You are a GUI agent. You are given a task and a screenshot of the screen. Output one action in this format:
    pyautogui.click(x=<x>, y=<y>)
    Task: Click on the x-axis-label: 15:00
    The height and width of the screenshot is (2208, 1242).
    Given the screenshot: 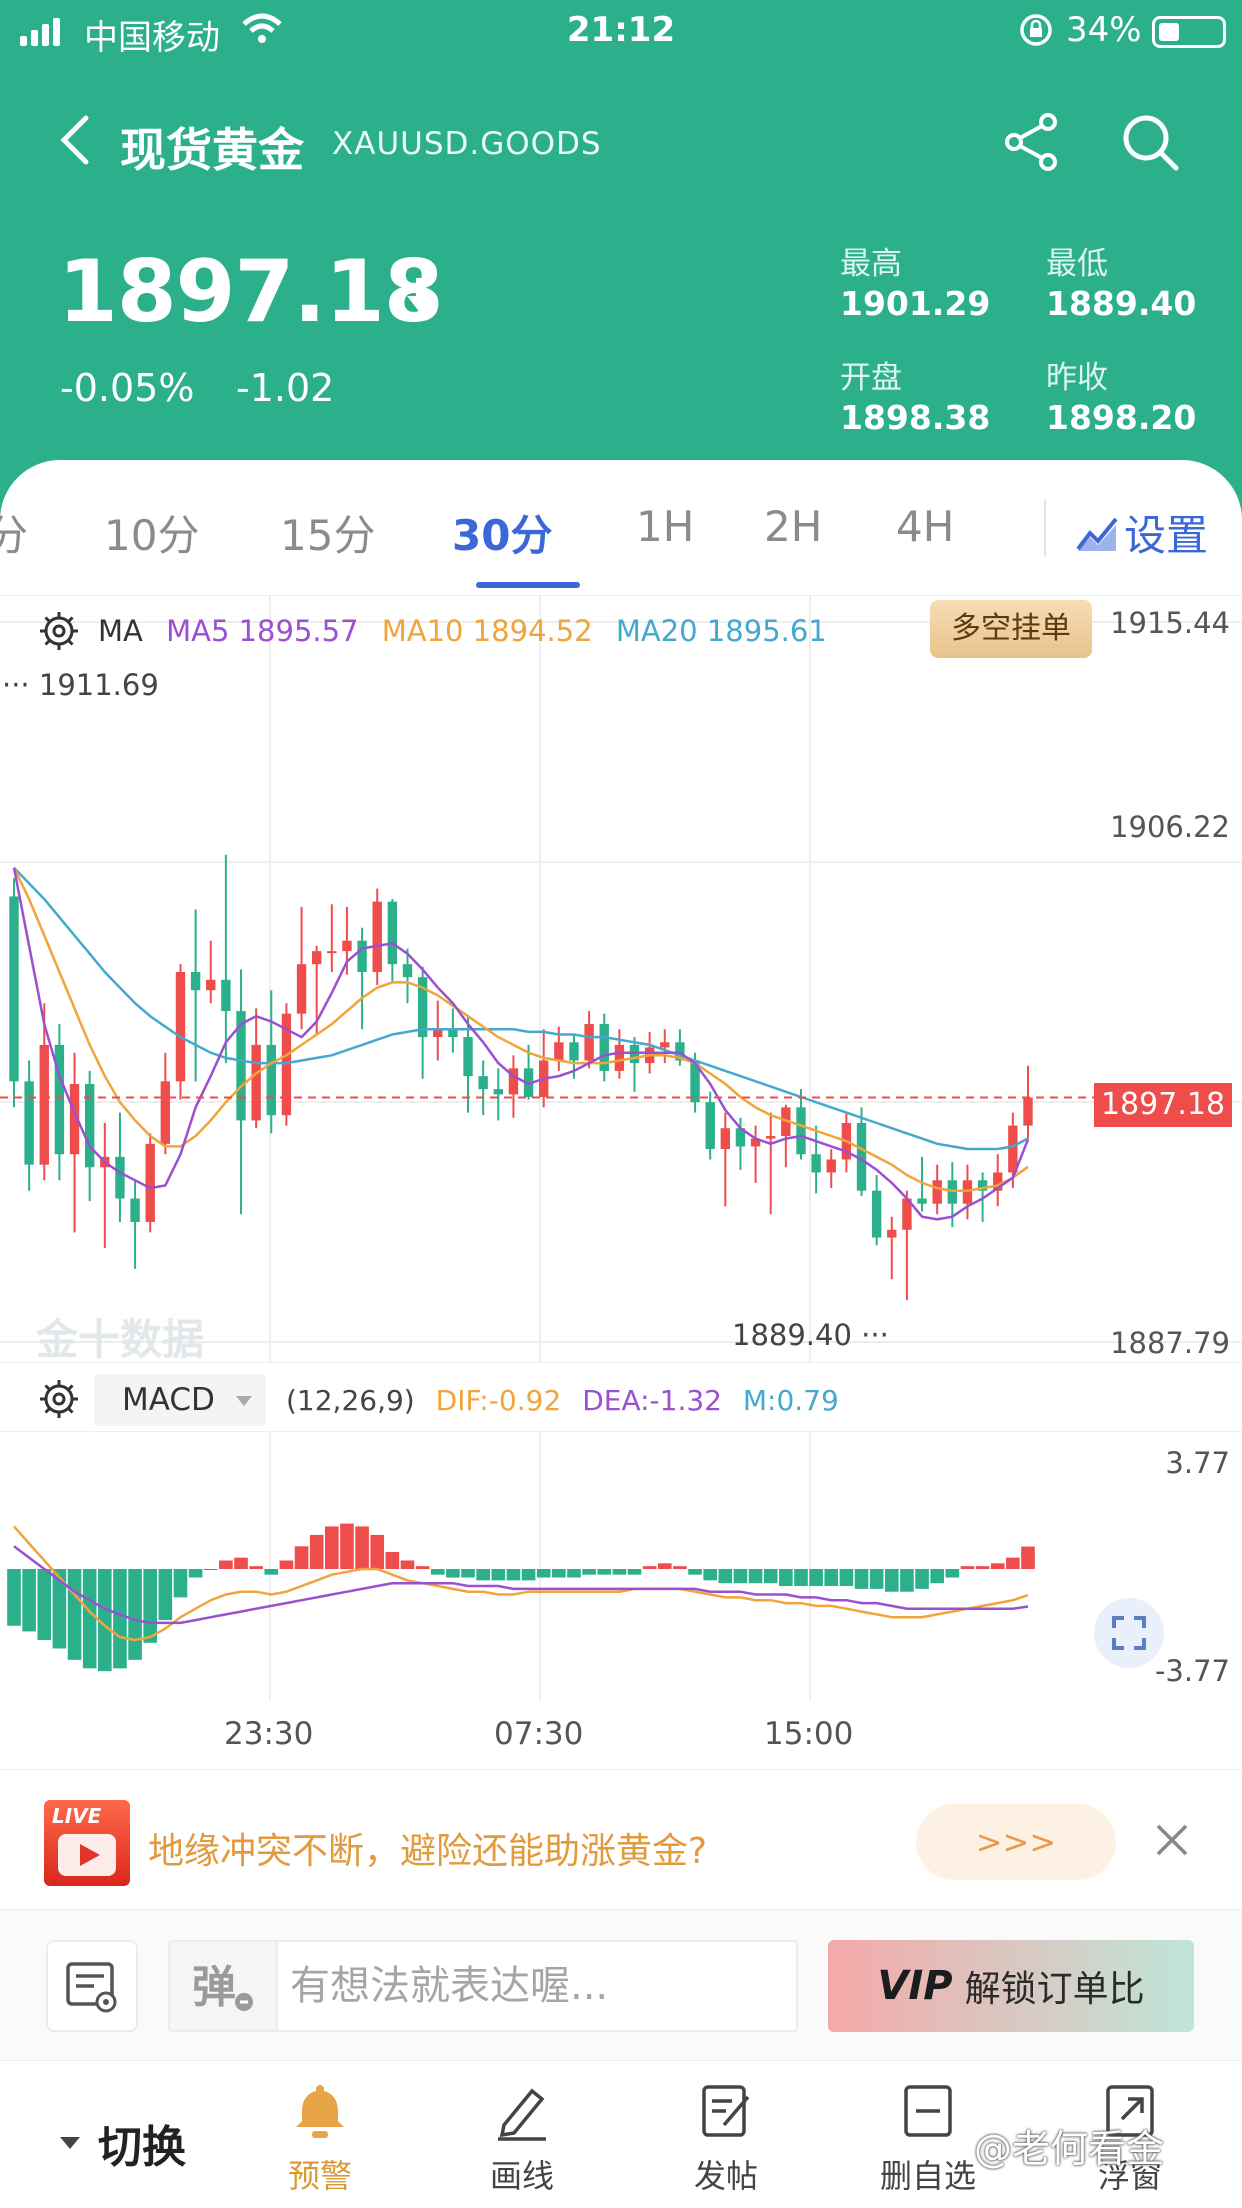 What is the action you would take?
    pyautogui.click(x=809, y=1734)
    